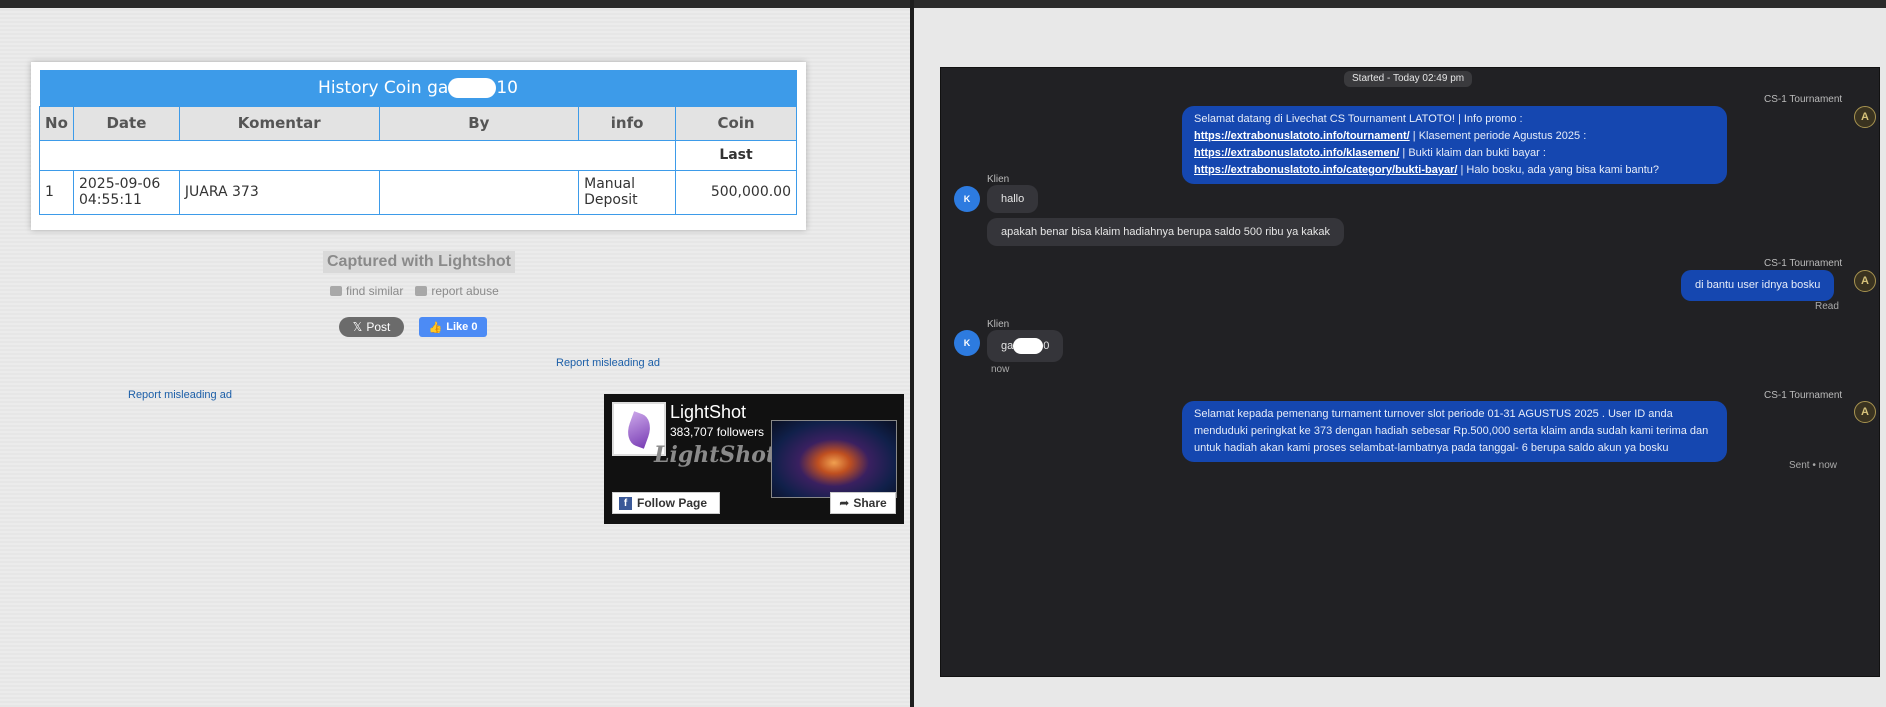 This screenshot has width=1886, height=707. What do you see at coordinates (421, 291) in the screenshot?
I see `report-icon` at bounding box center [421, 291].